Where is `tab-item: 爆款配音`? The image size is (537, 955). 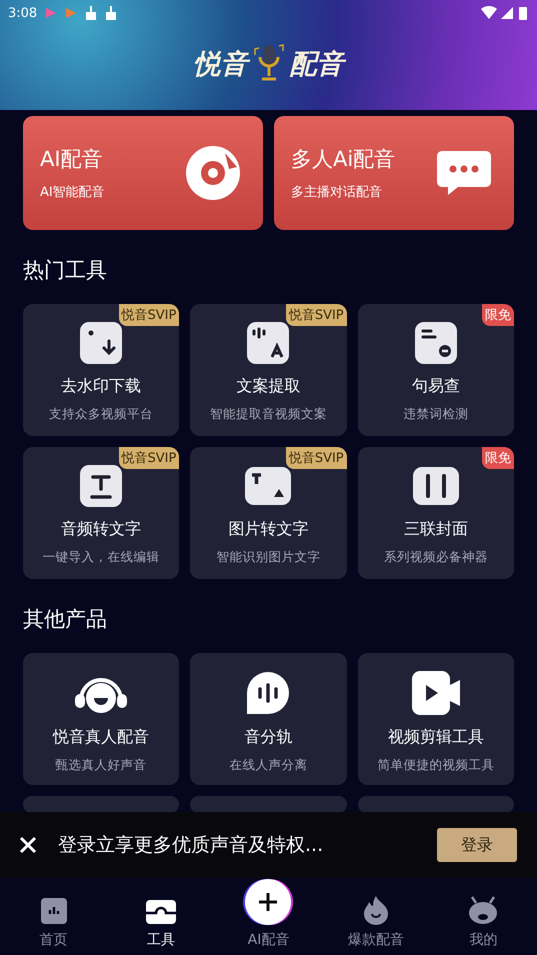 tab-item: 爆款配音 is located at coordinates (376, 916).